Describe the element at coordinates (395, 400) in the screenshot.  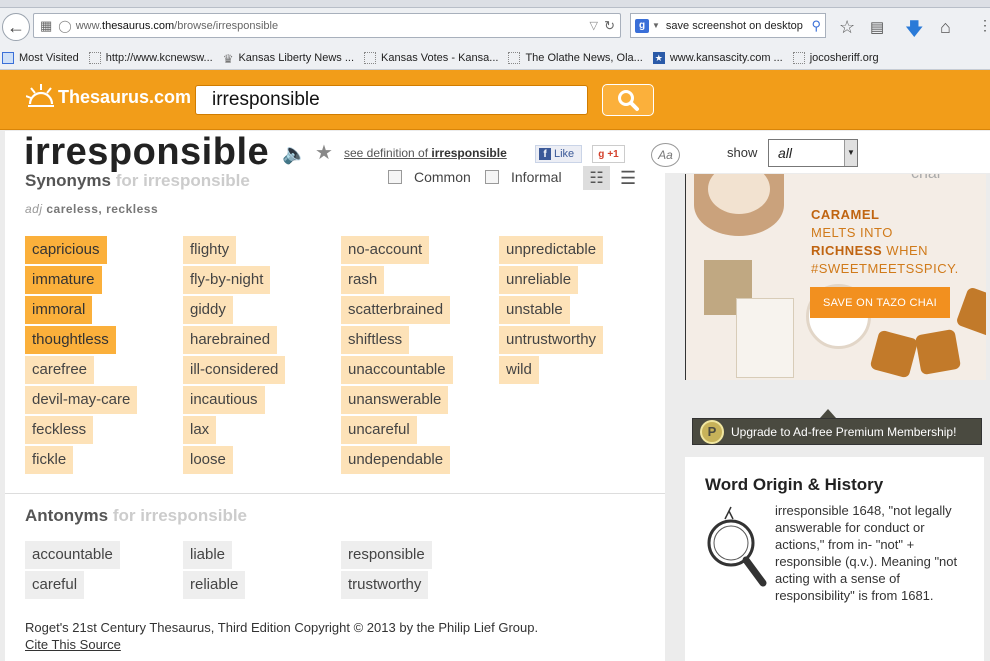
I see `synonym-item: unanswerable` at that location.